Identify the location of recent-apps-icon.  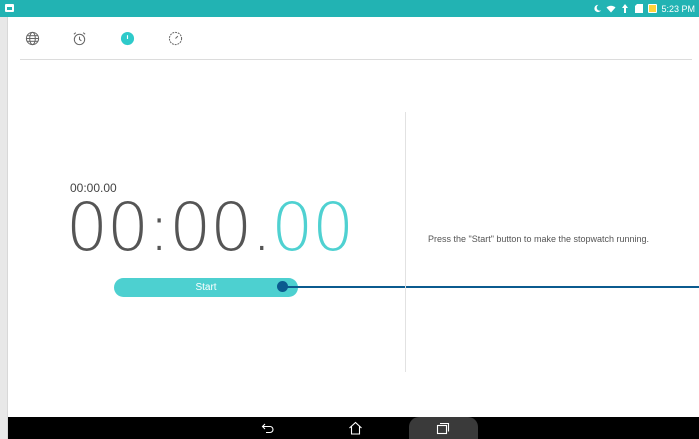
(443, 428).